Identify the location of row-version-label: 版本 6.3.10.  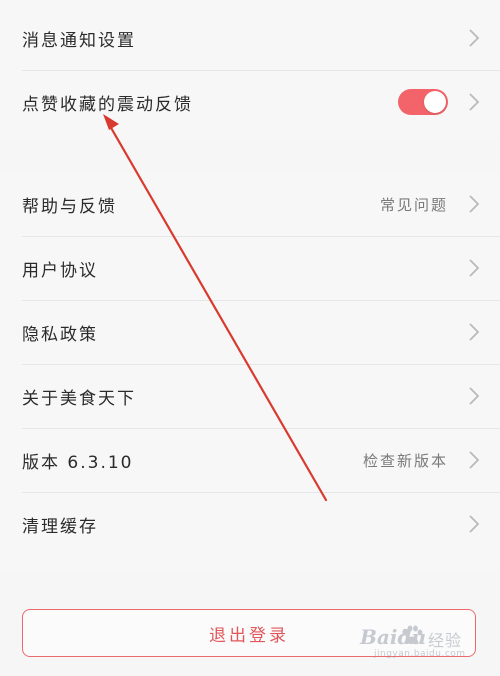
(78, 462).